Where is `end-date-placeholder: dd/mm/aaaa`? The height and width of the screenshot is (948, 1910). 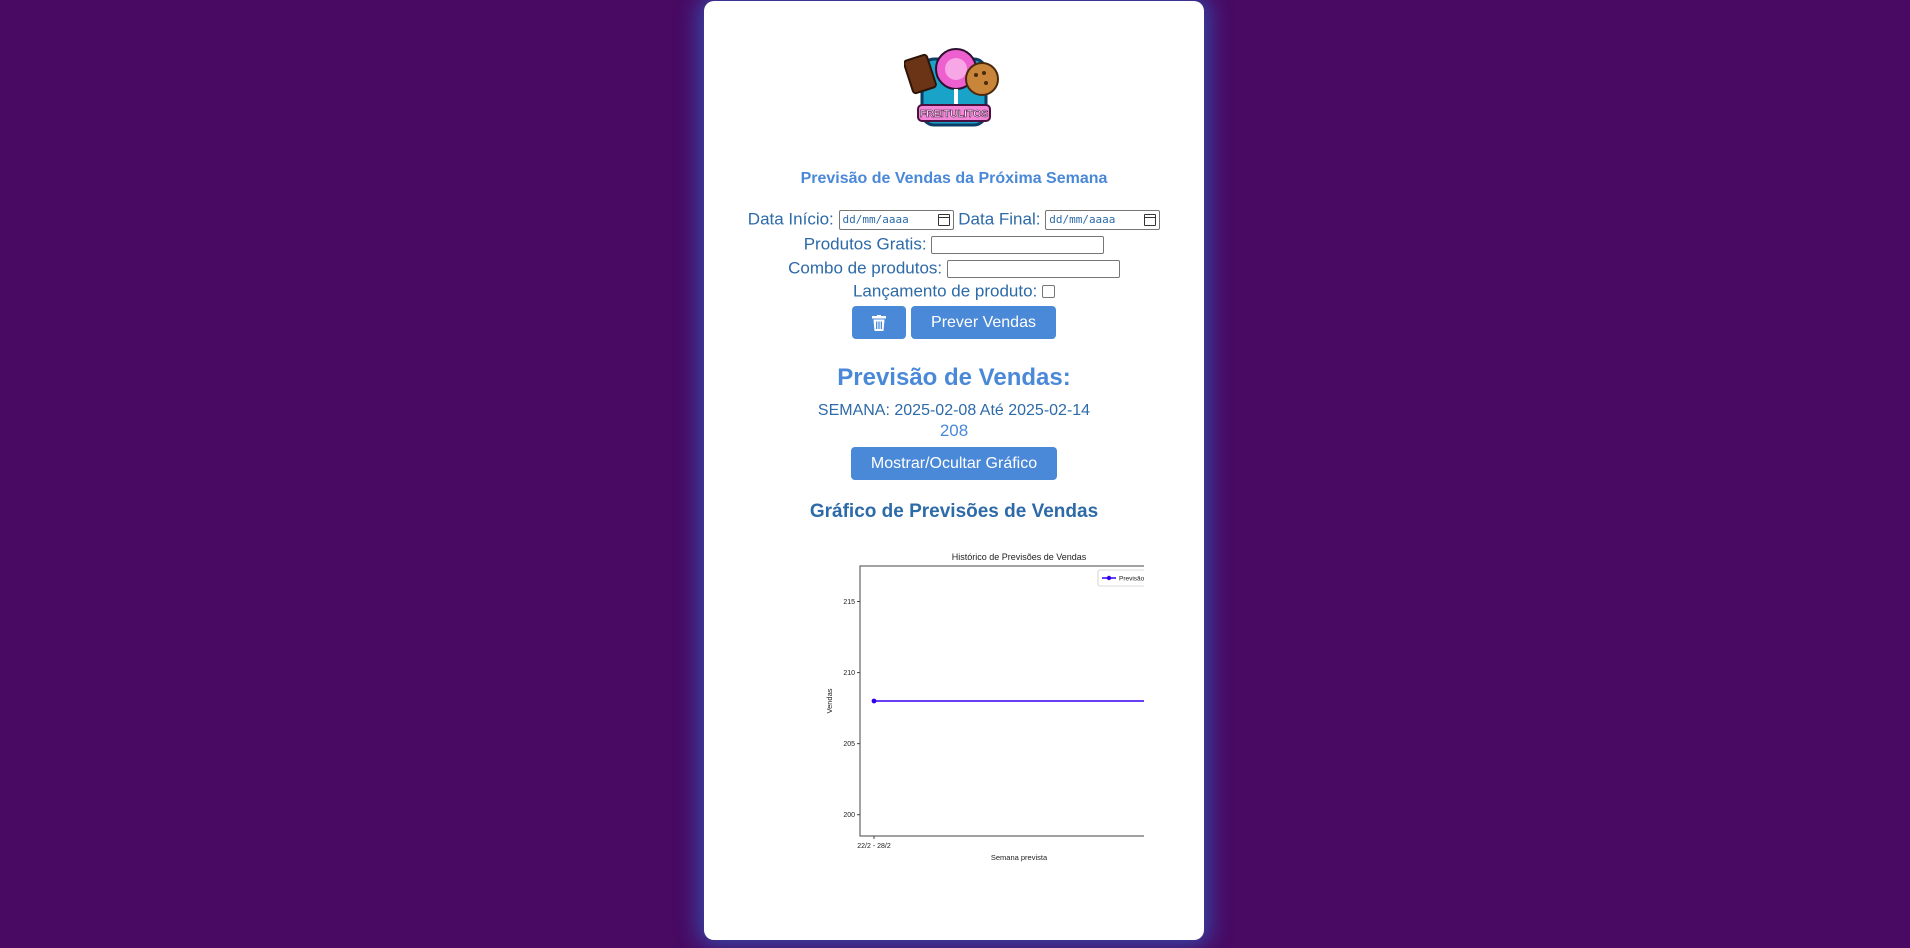 end-date-placeholder: dd/mm/aaaa is located at coordinates (1082, 219).